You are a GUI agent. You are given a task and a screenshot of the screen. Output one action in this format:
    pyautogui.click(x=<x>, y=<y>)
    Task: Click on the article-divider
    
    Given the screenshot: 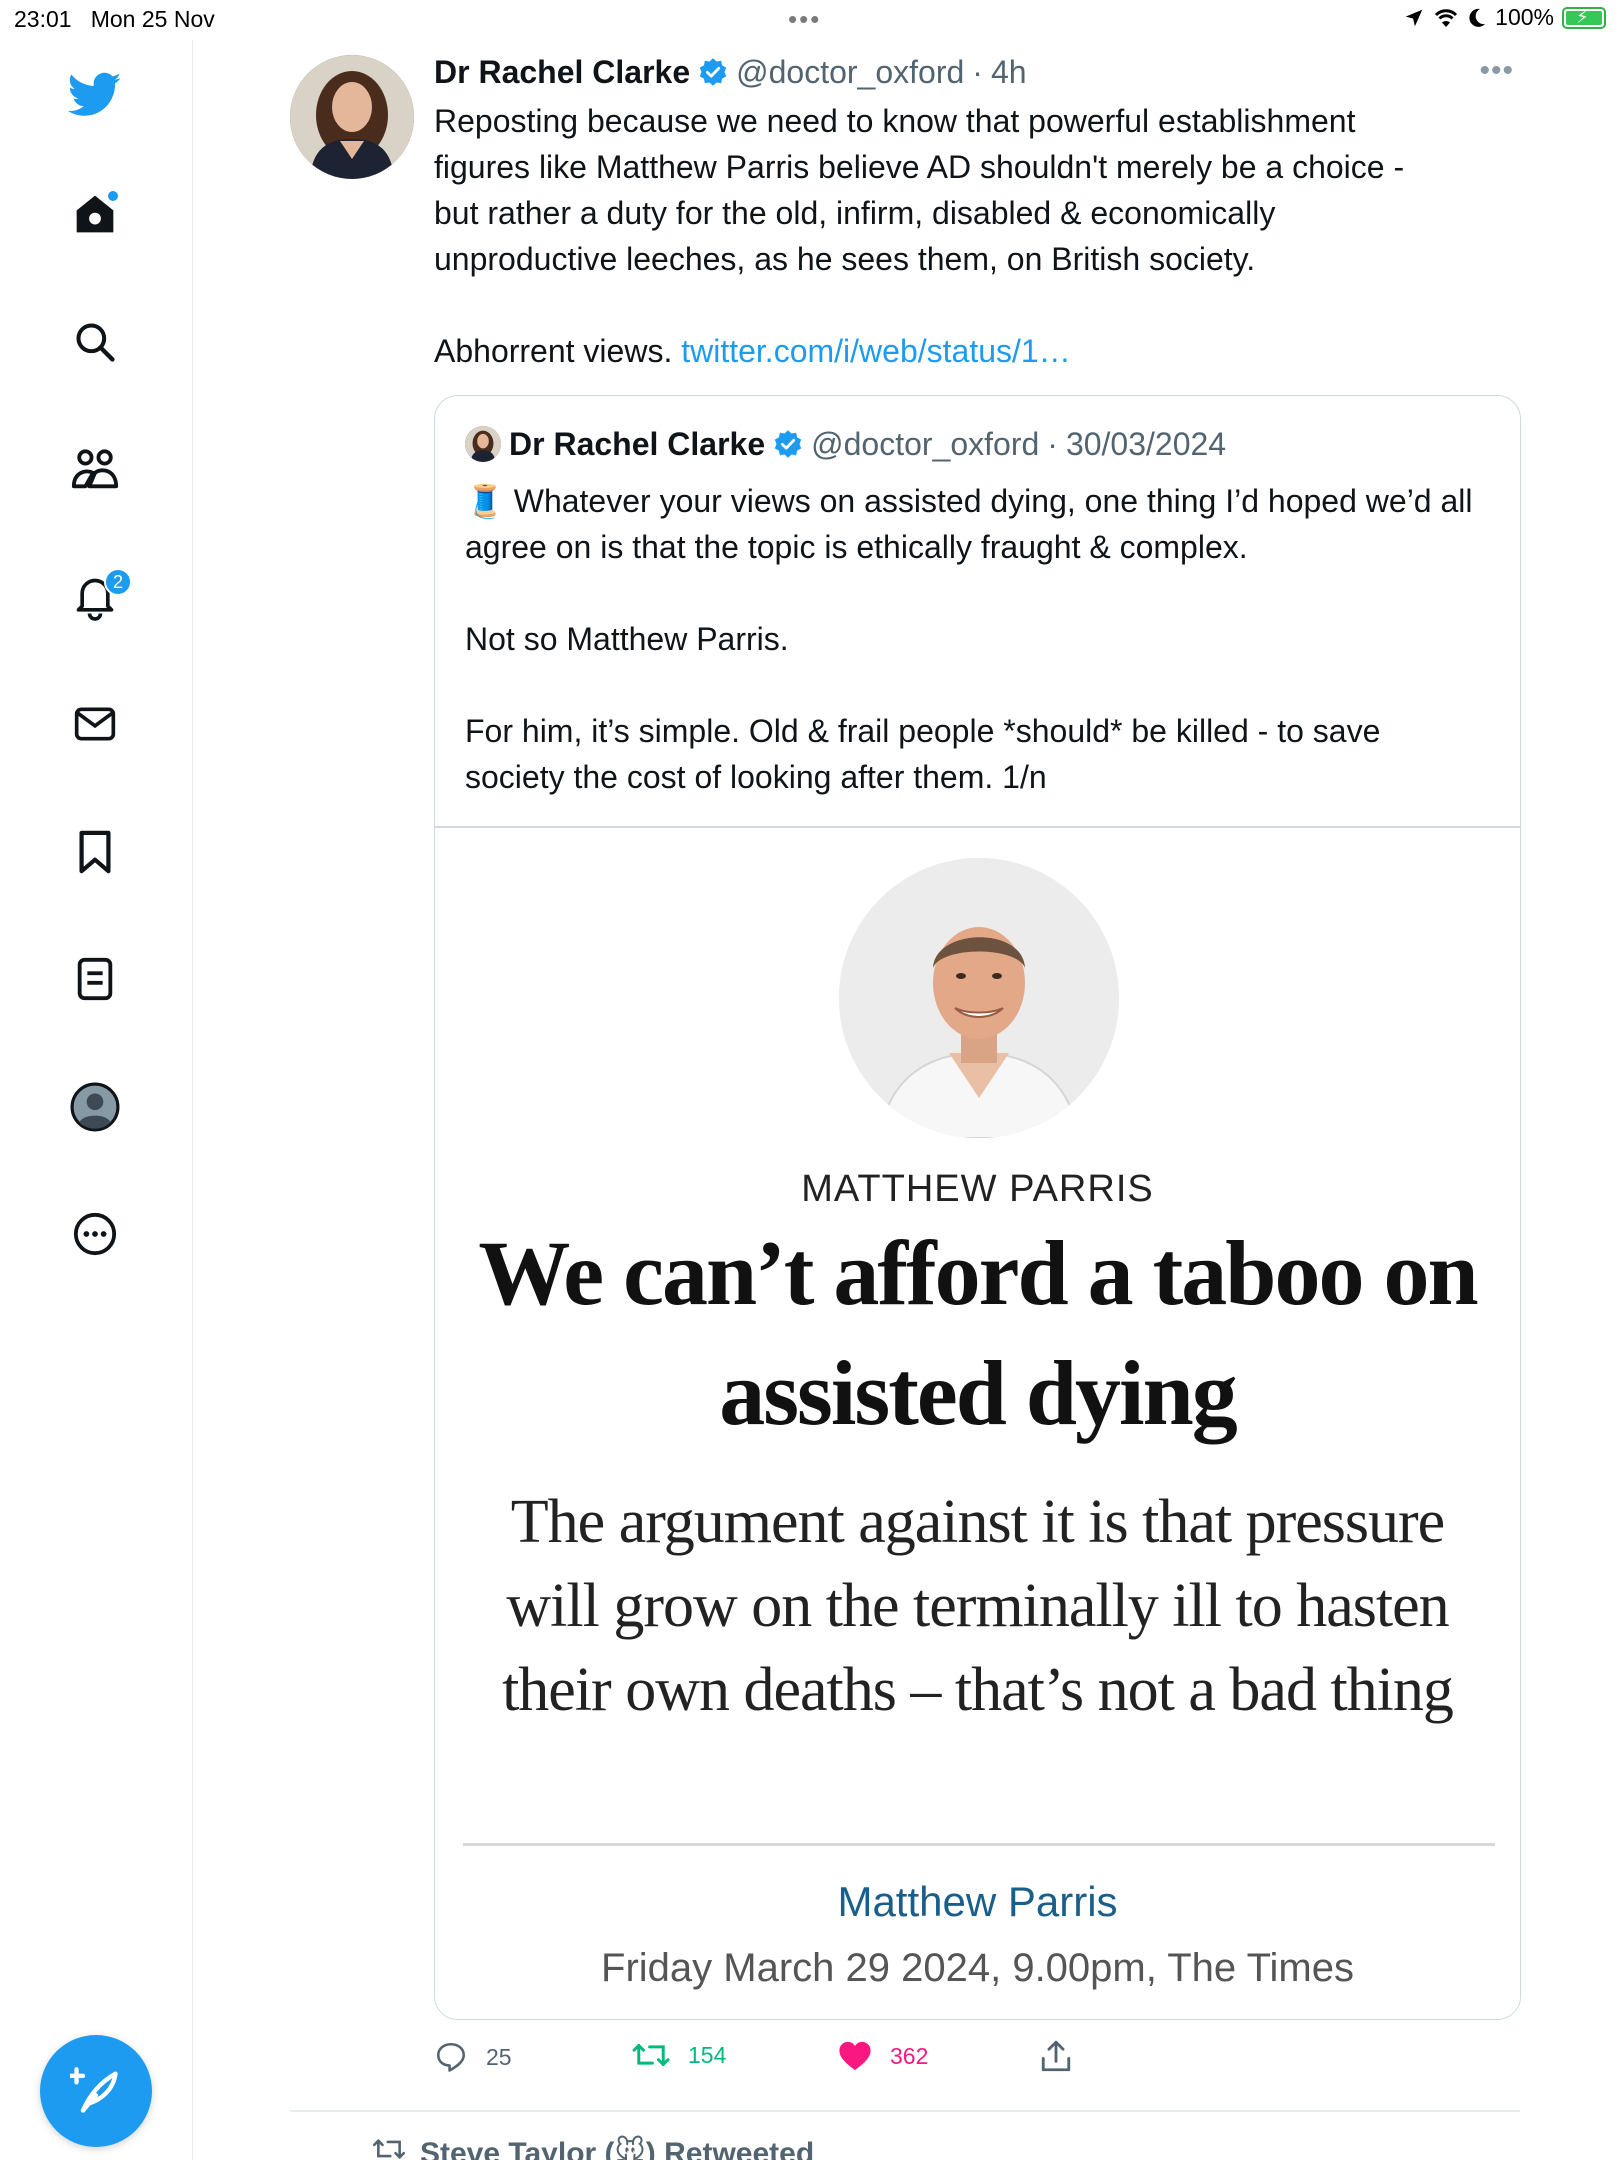 What is the action you would take?
    pyautogui.click(x=979, y=1844)
    